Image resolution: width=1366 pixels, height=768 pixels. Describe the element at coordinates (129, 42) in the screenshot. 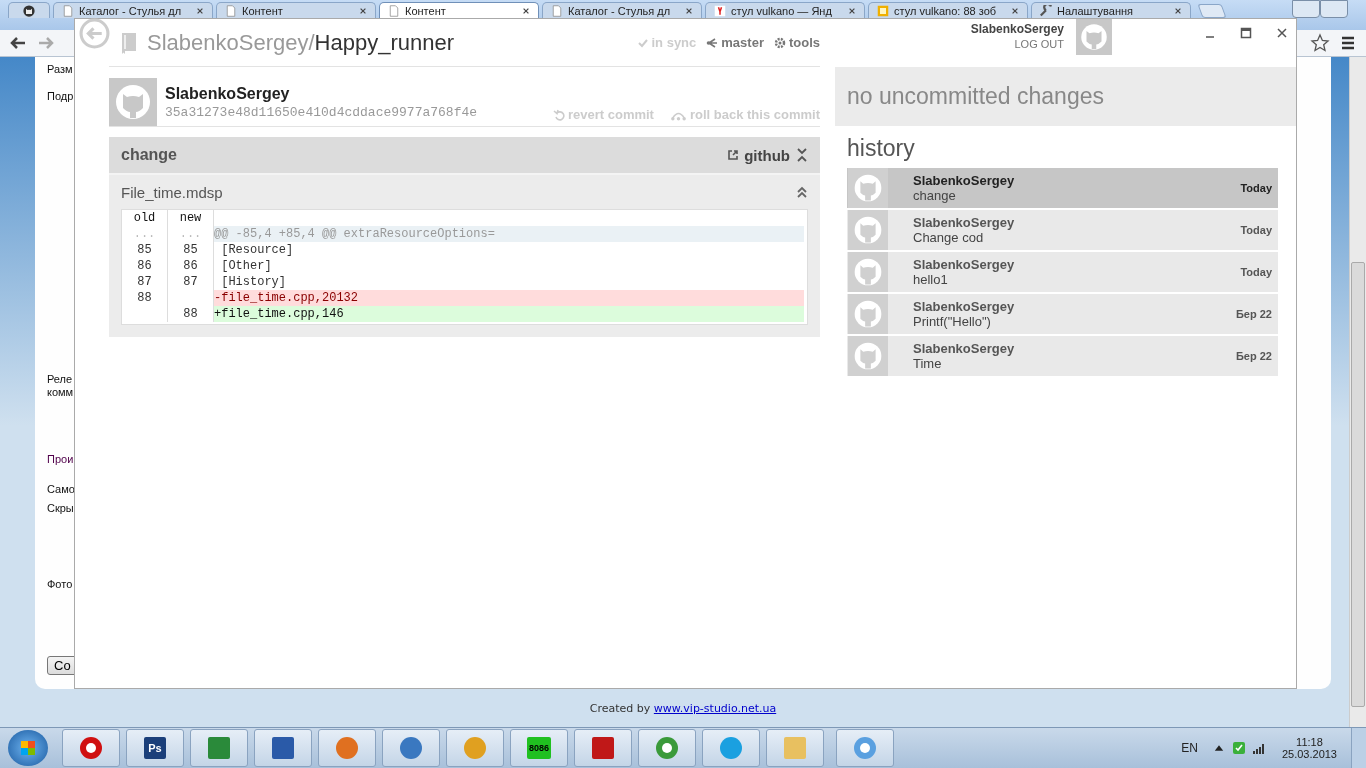

I see `book-icon` at that location.